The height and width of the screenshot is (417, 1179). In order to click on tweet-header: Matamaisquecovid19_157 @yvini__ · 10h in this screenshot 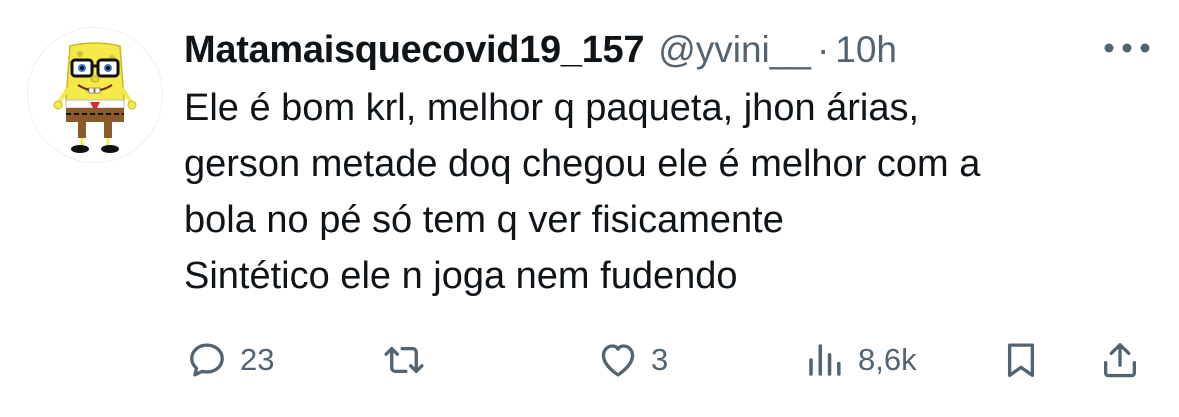, I will do `click(540, 50)`.